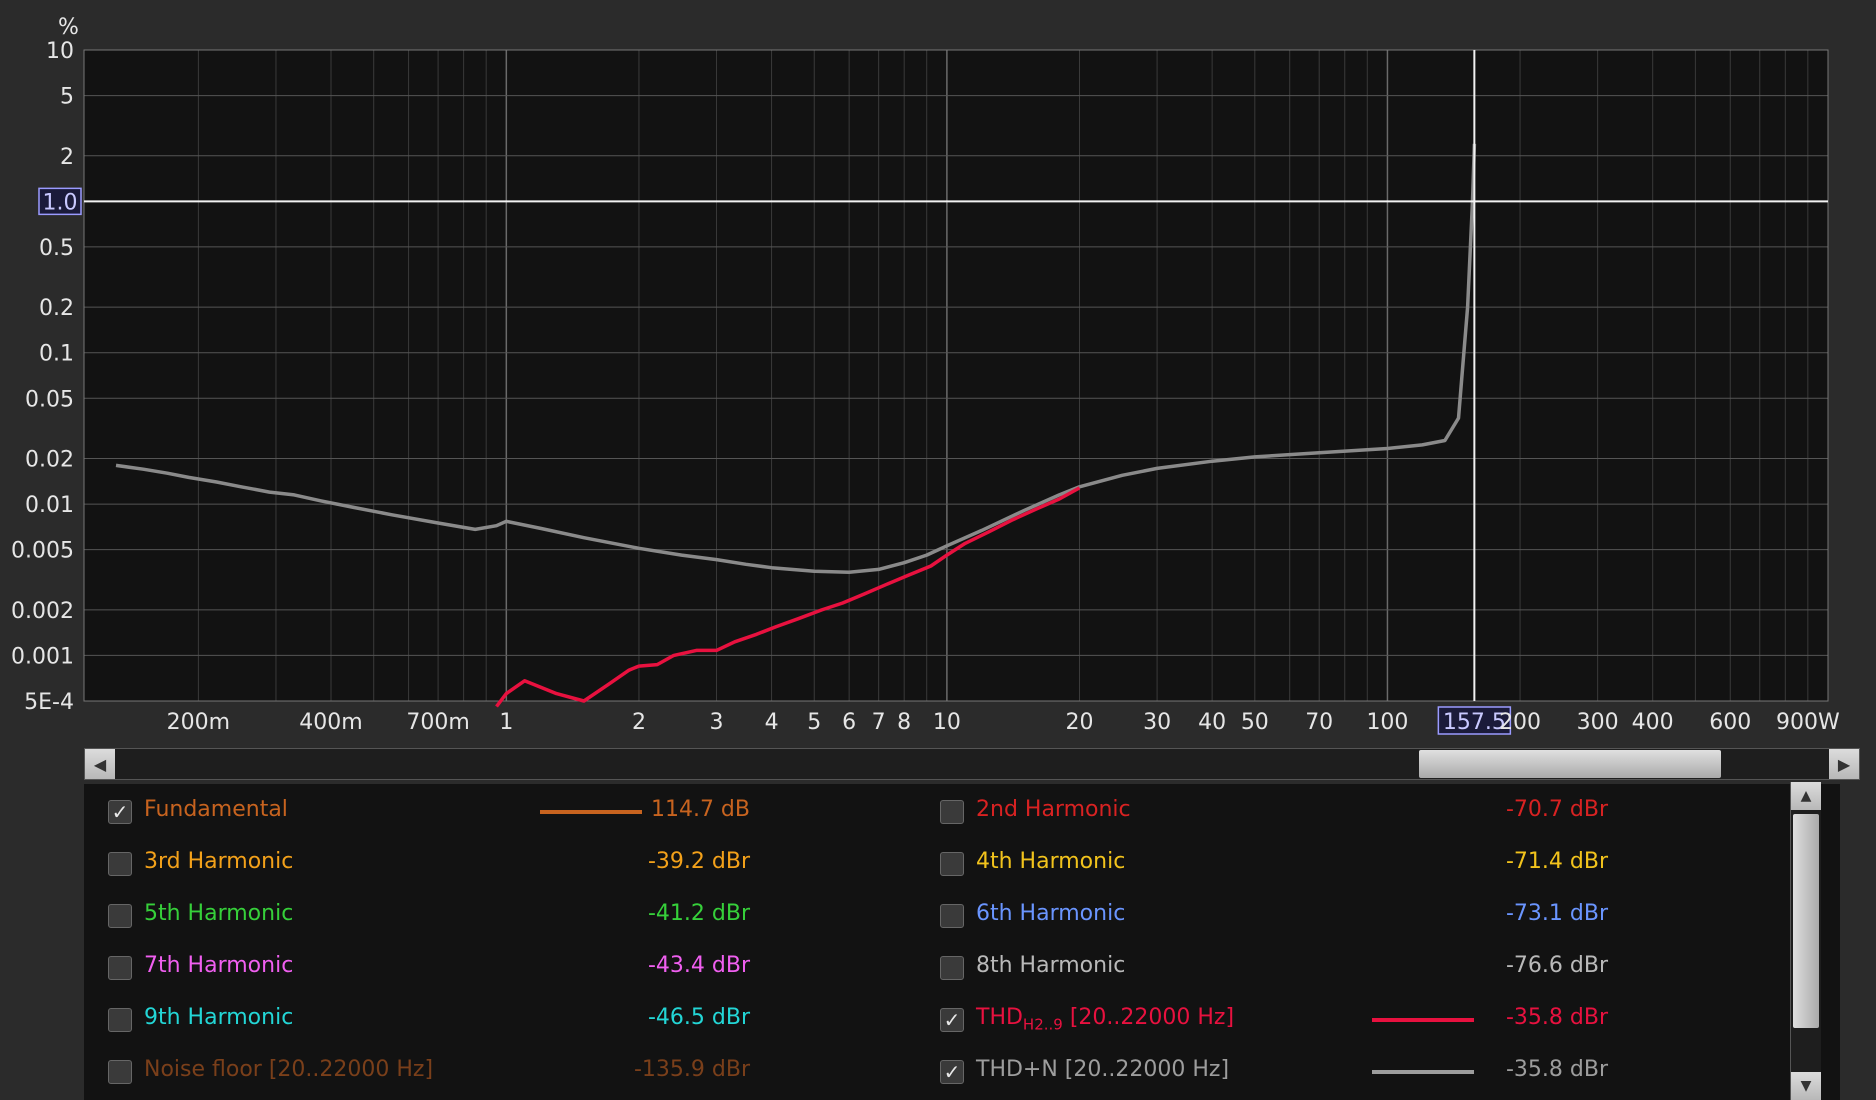 This screenshot has width=1876, height=1100. Describe the element at coordinates (42, 611) in the screenshot. I see `y-tick-label: 0.002` at that location.